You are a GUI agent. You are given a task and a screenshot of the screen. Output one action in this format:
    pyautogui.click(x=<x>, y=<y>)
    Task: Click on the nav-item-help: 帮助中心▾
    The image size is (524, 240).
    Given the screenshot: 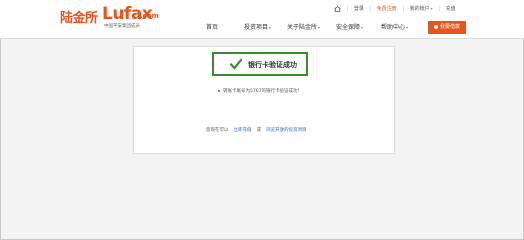 What is the action you would take?
    pyautogui.click(x=394, y=26)
    